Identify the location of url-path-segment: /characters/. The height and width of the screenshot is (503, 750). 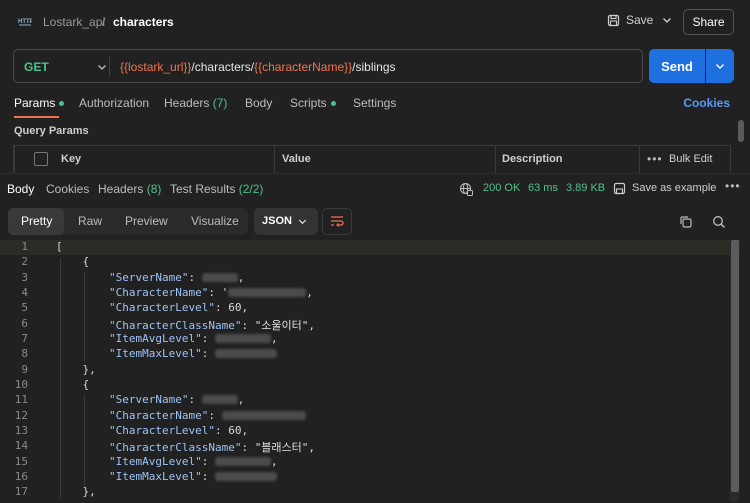
(223, 67).